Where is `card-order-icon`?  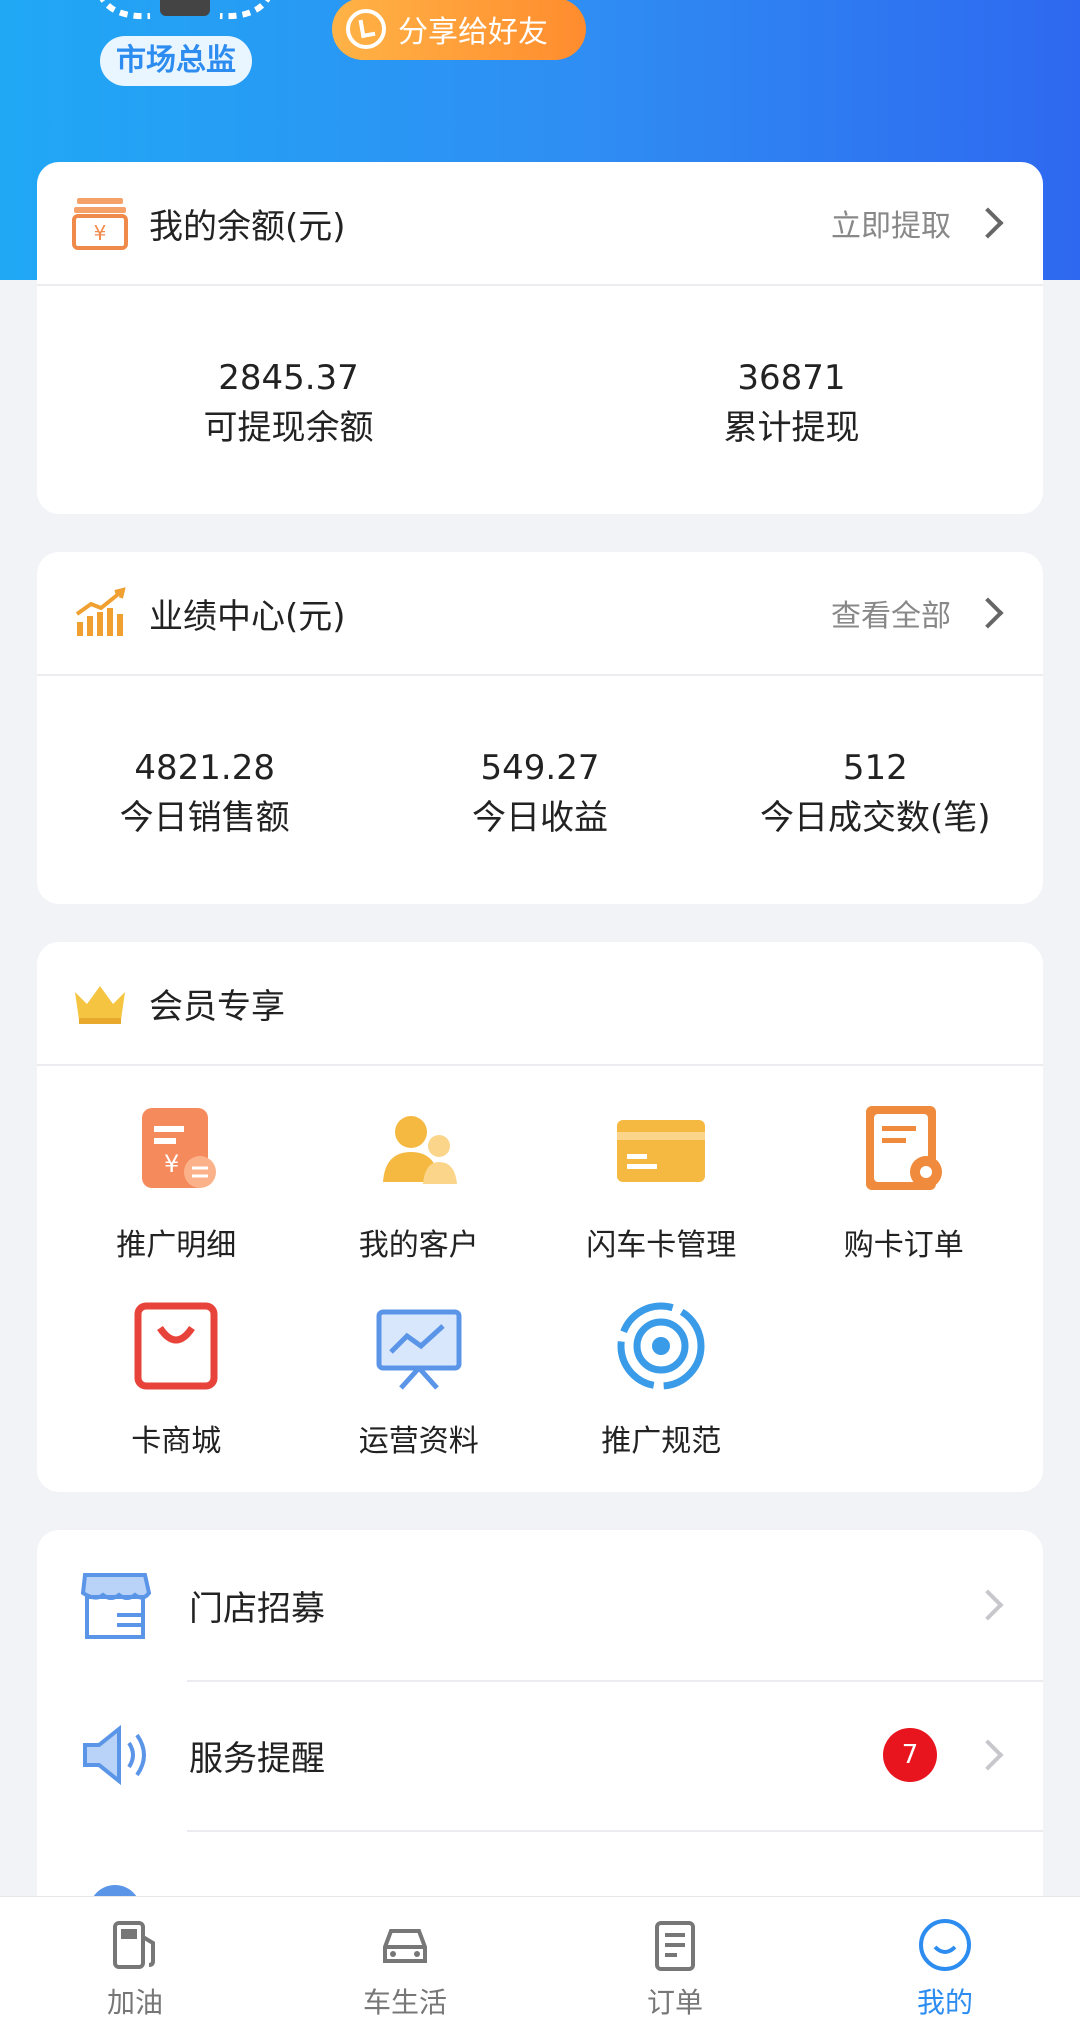
card-order-icon is located at coordinates (903, 1148).